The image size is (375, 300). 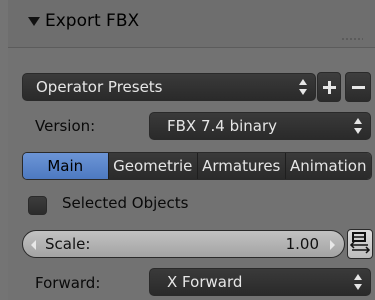 What do you see at coordinates (352, 39) in the screenshot?
I see `drag-grip-icon` at bounding box center [352, 39].